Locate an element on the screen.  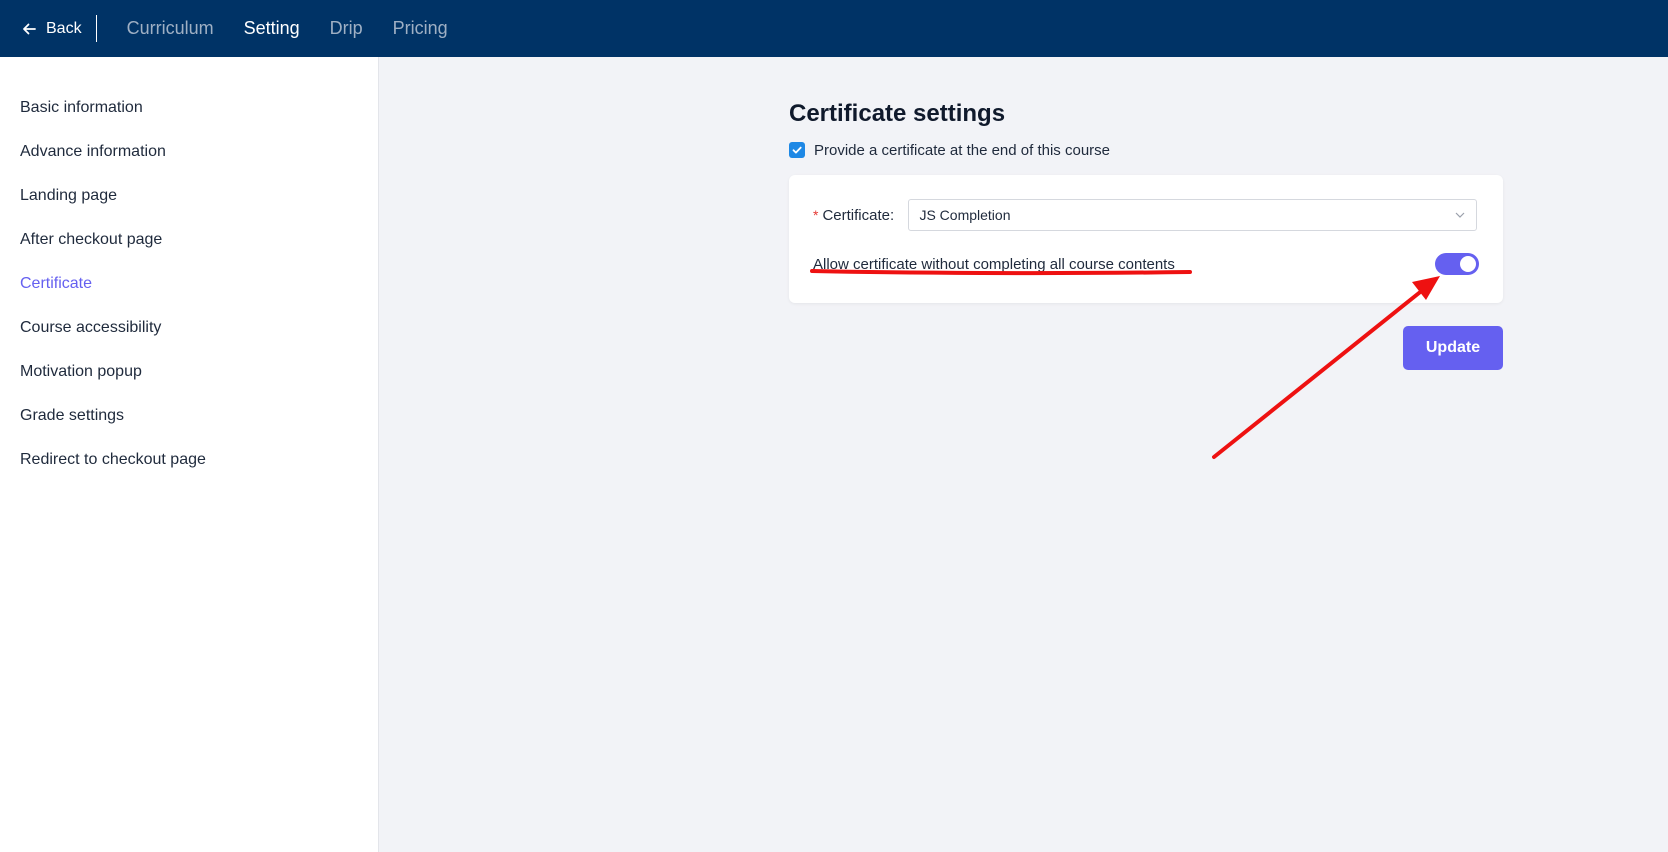
back-label: Back is located at coordinates (64, 28).